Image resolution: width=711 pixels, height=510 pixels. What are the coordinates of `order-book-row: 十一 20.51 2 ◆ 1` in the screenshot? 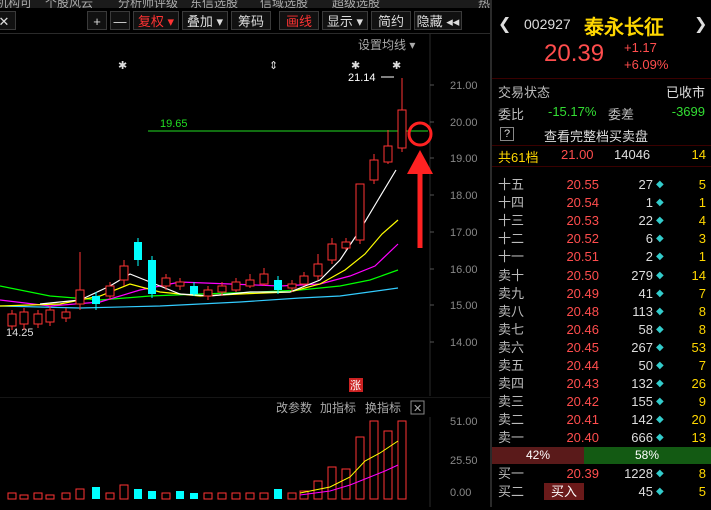 It's located at (601, 257).